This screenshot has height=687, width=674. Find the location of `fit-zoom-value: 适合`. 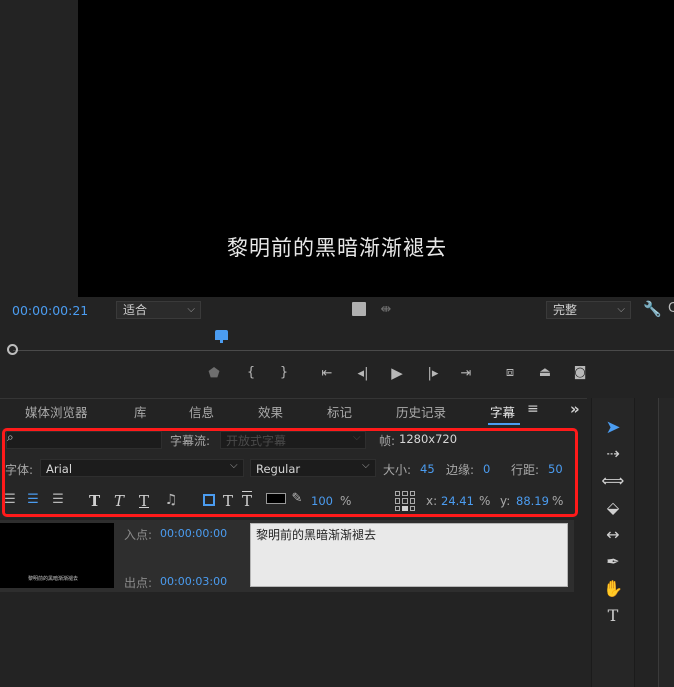

fit-zoom-value: 适合 is located at coordinates (135, 310).